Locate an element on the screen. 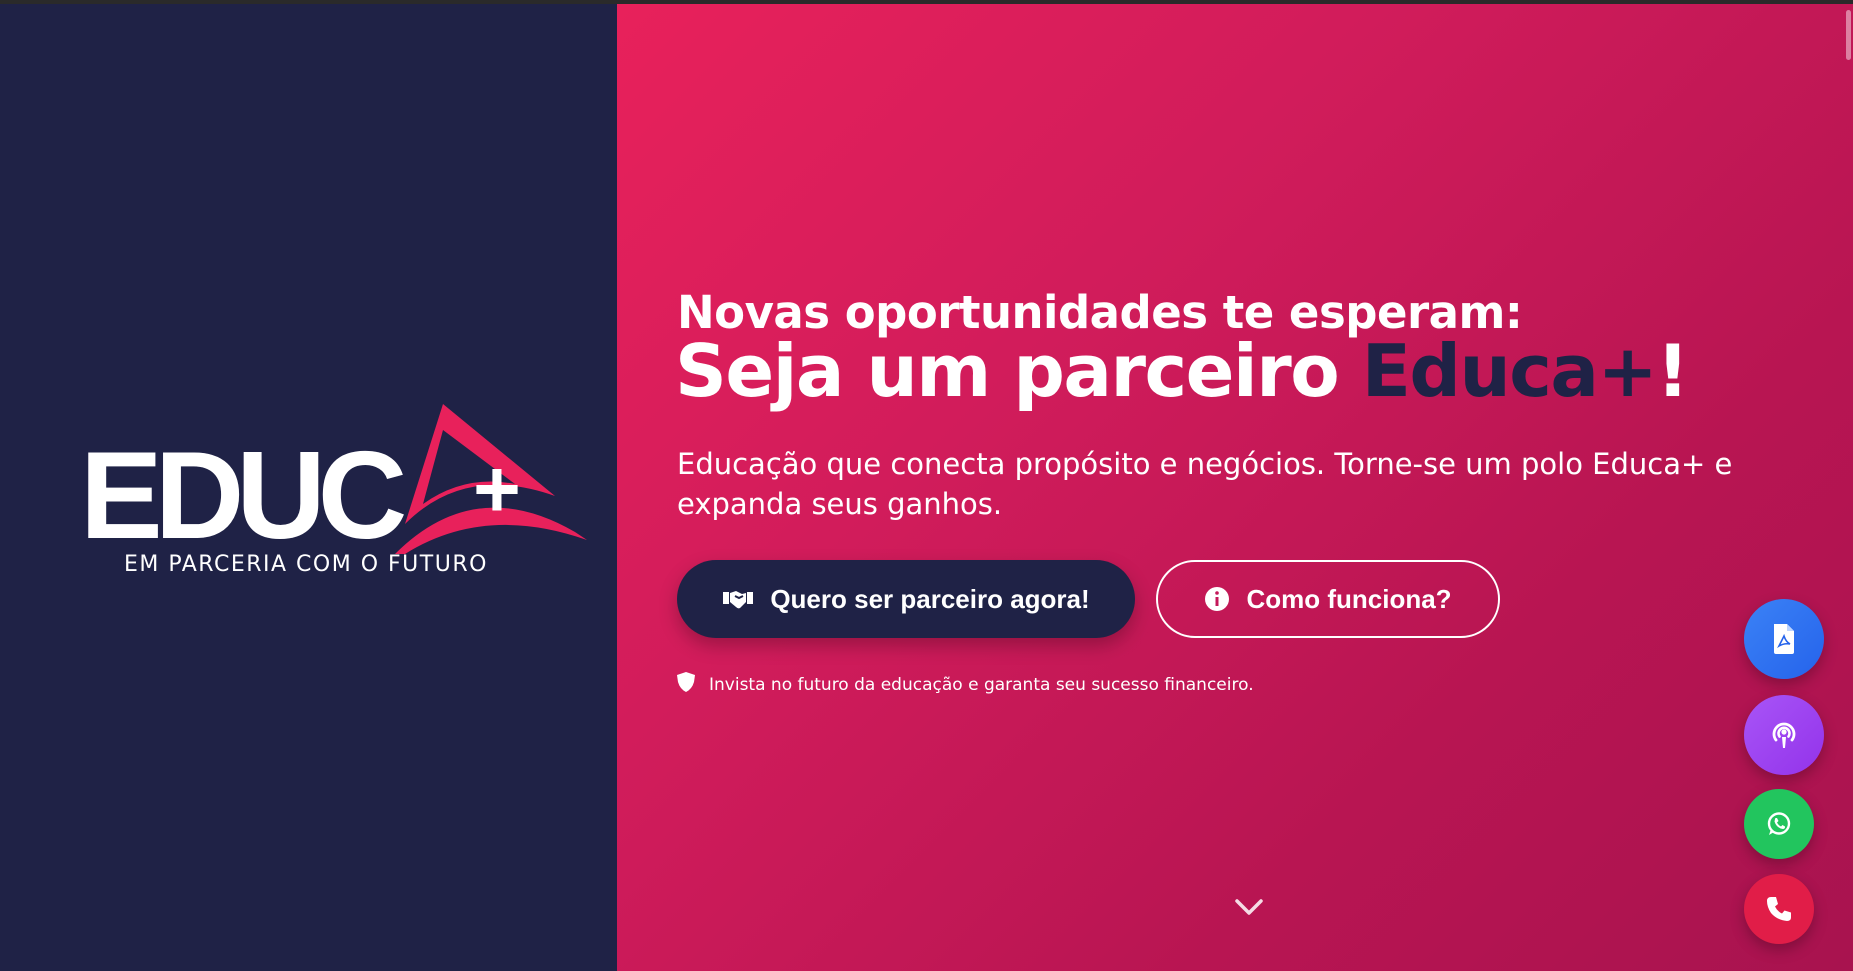 This screenshot has width=1853, height=971. info-circle-icon is located at coordinates (1217, 599).